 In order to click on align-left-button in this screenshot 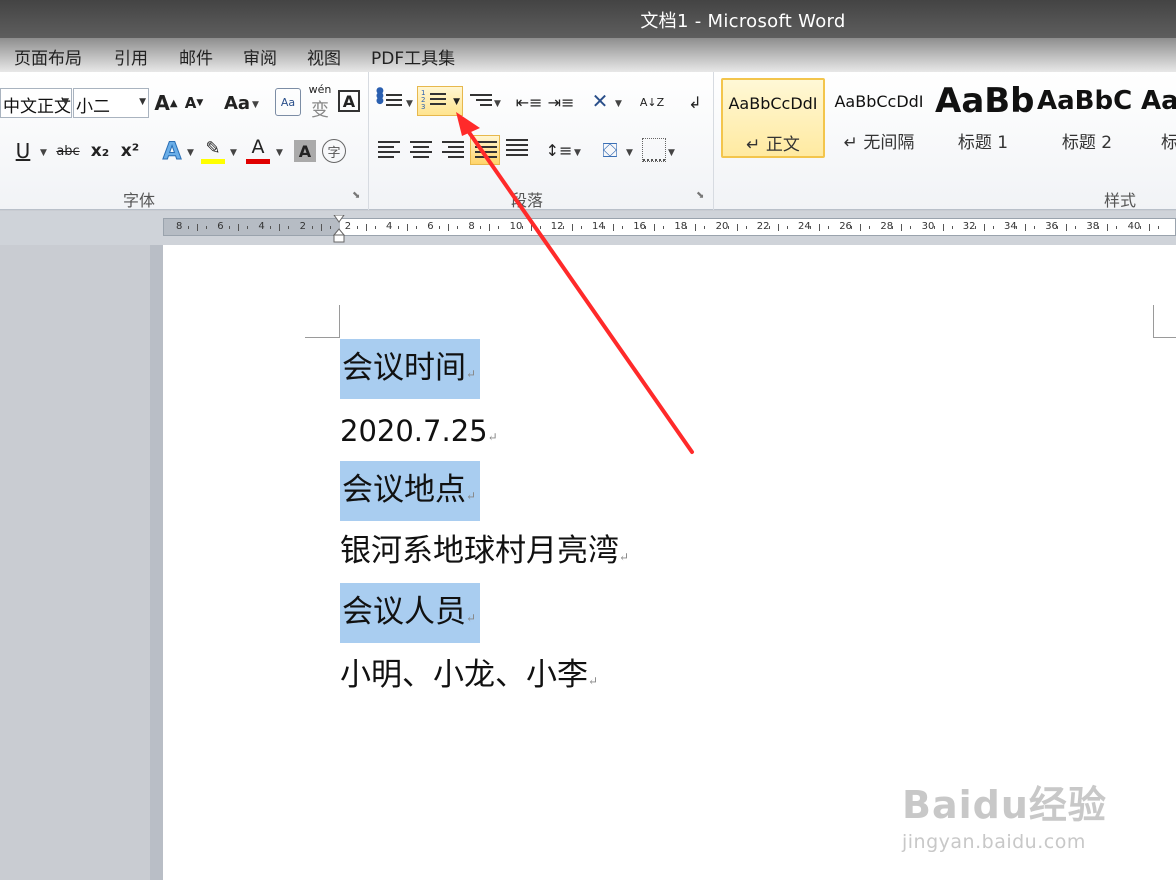, I will do `click(389, 150)`.